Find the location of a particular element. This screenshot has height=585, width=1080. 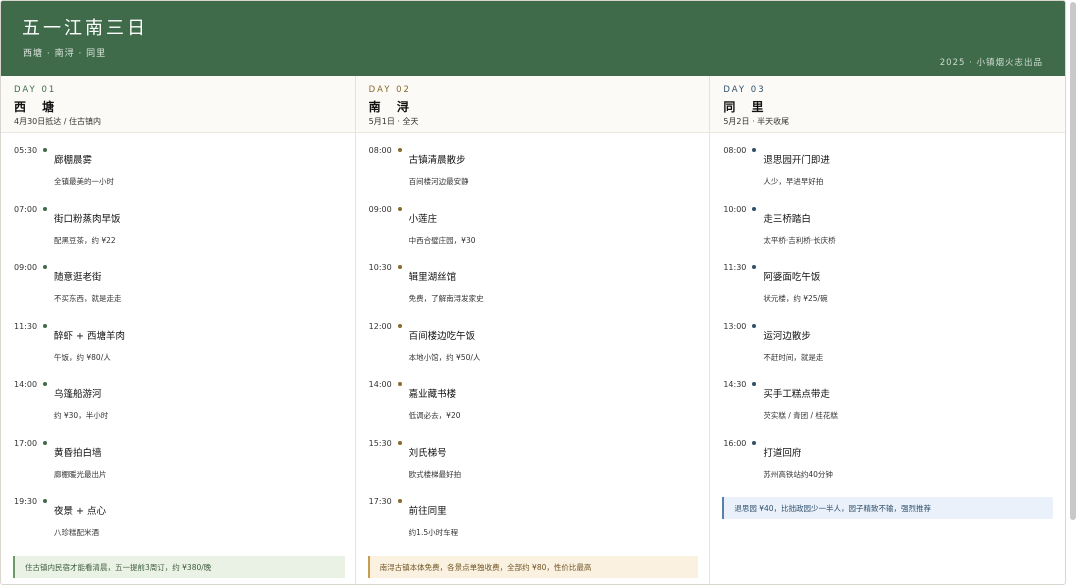

event-time: 08:00 is located at coordinates (735, 150).